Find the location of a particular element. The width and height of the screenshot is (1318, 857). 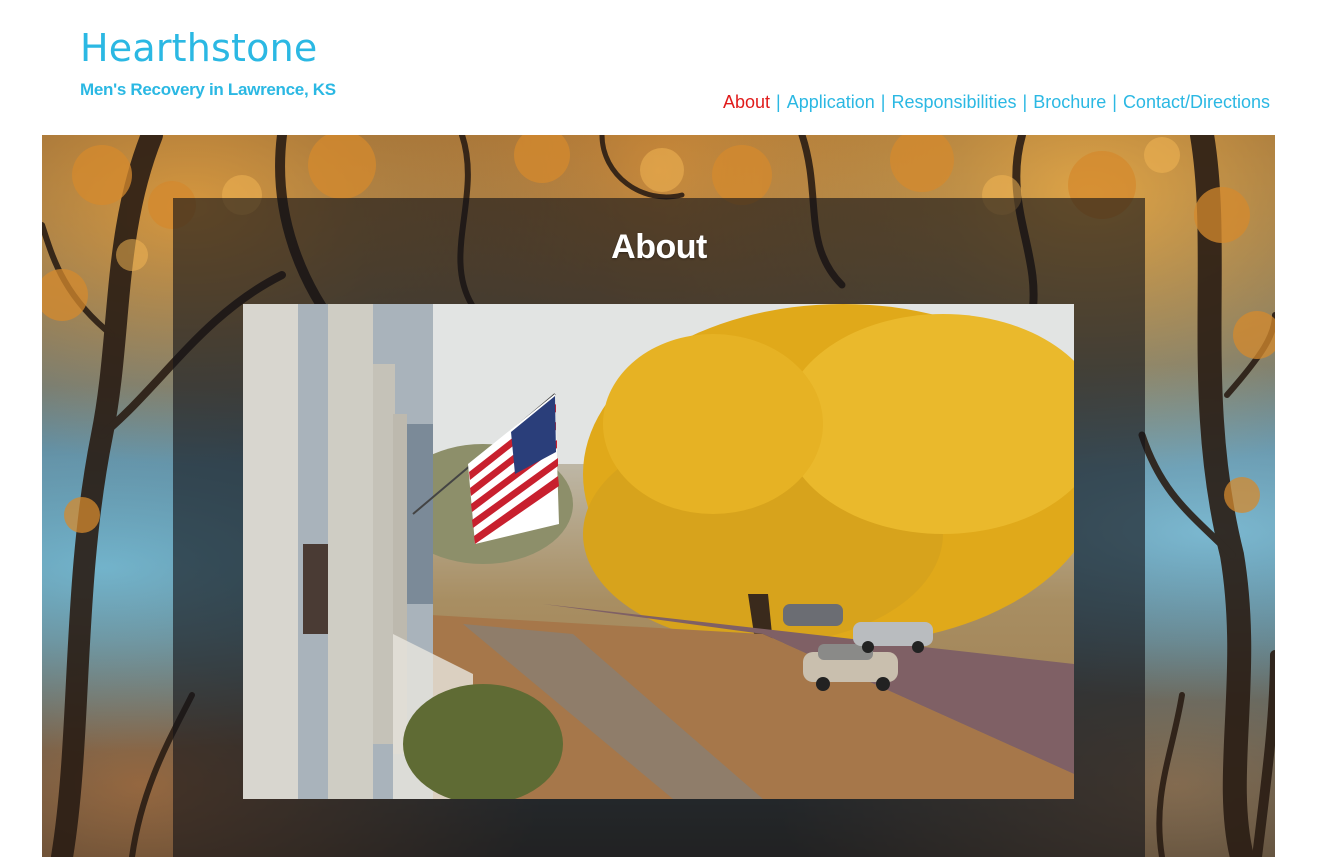

page-title: About is located at coordinates (659, 247).